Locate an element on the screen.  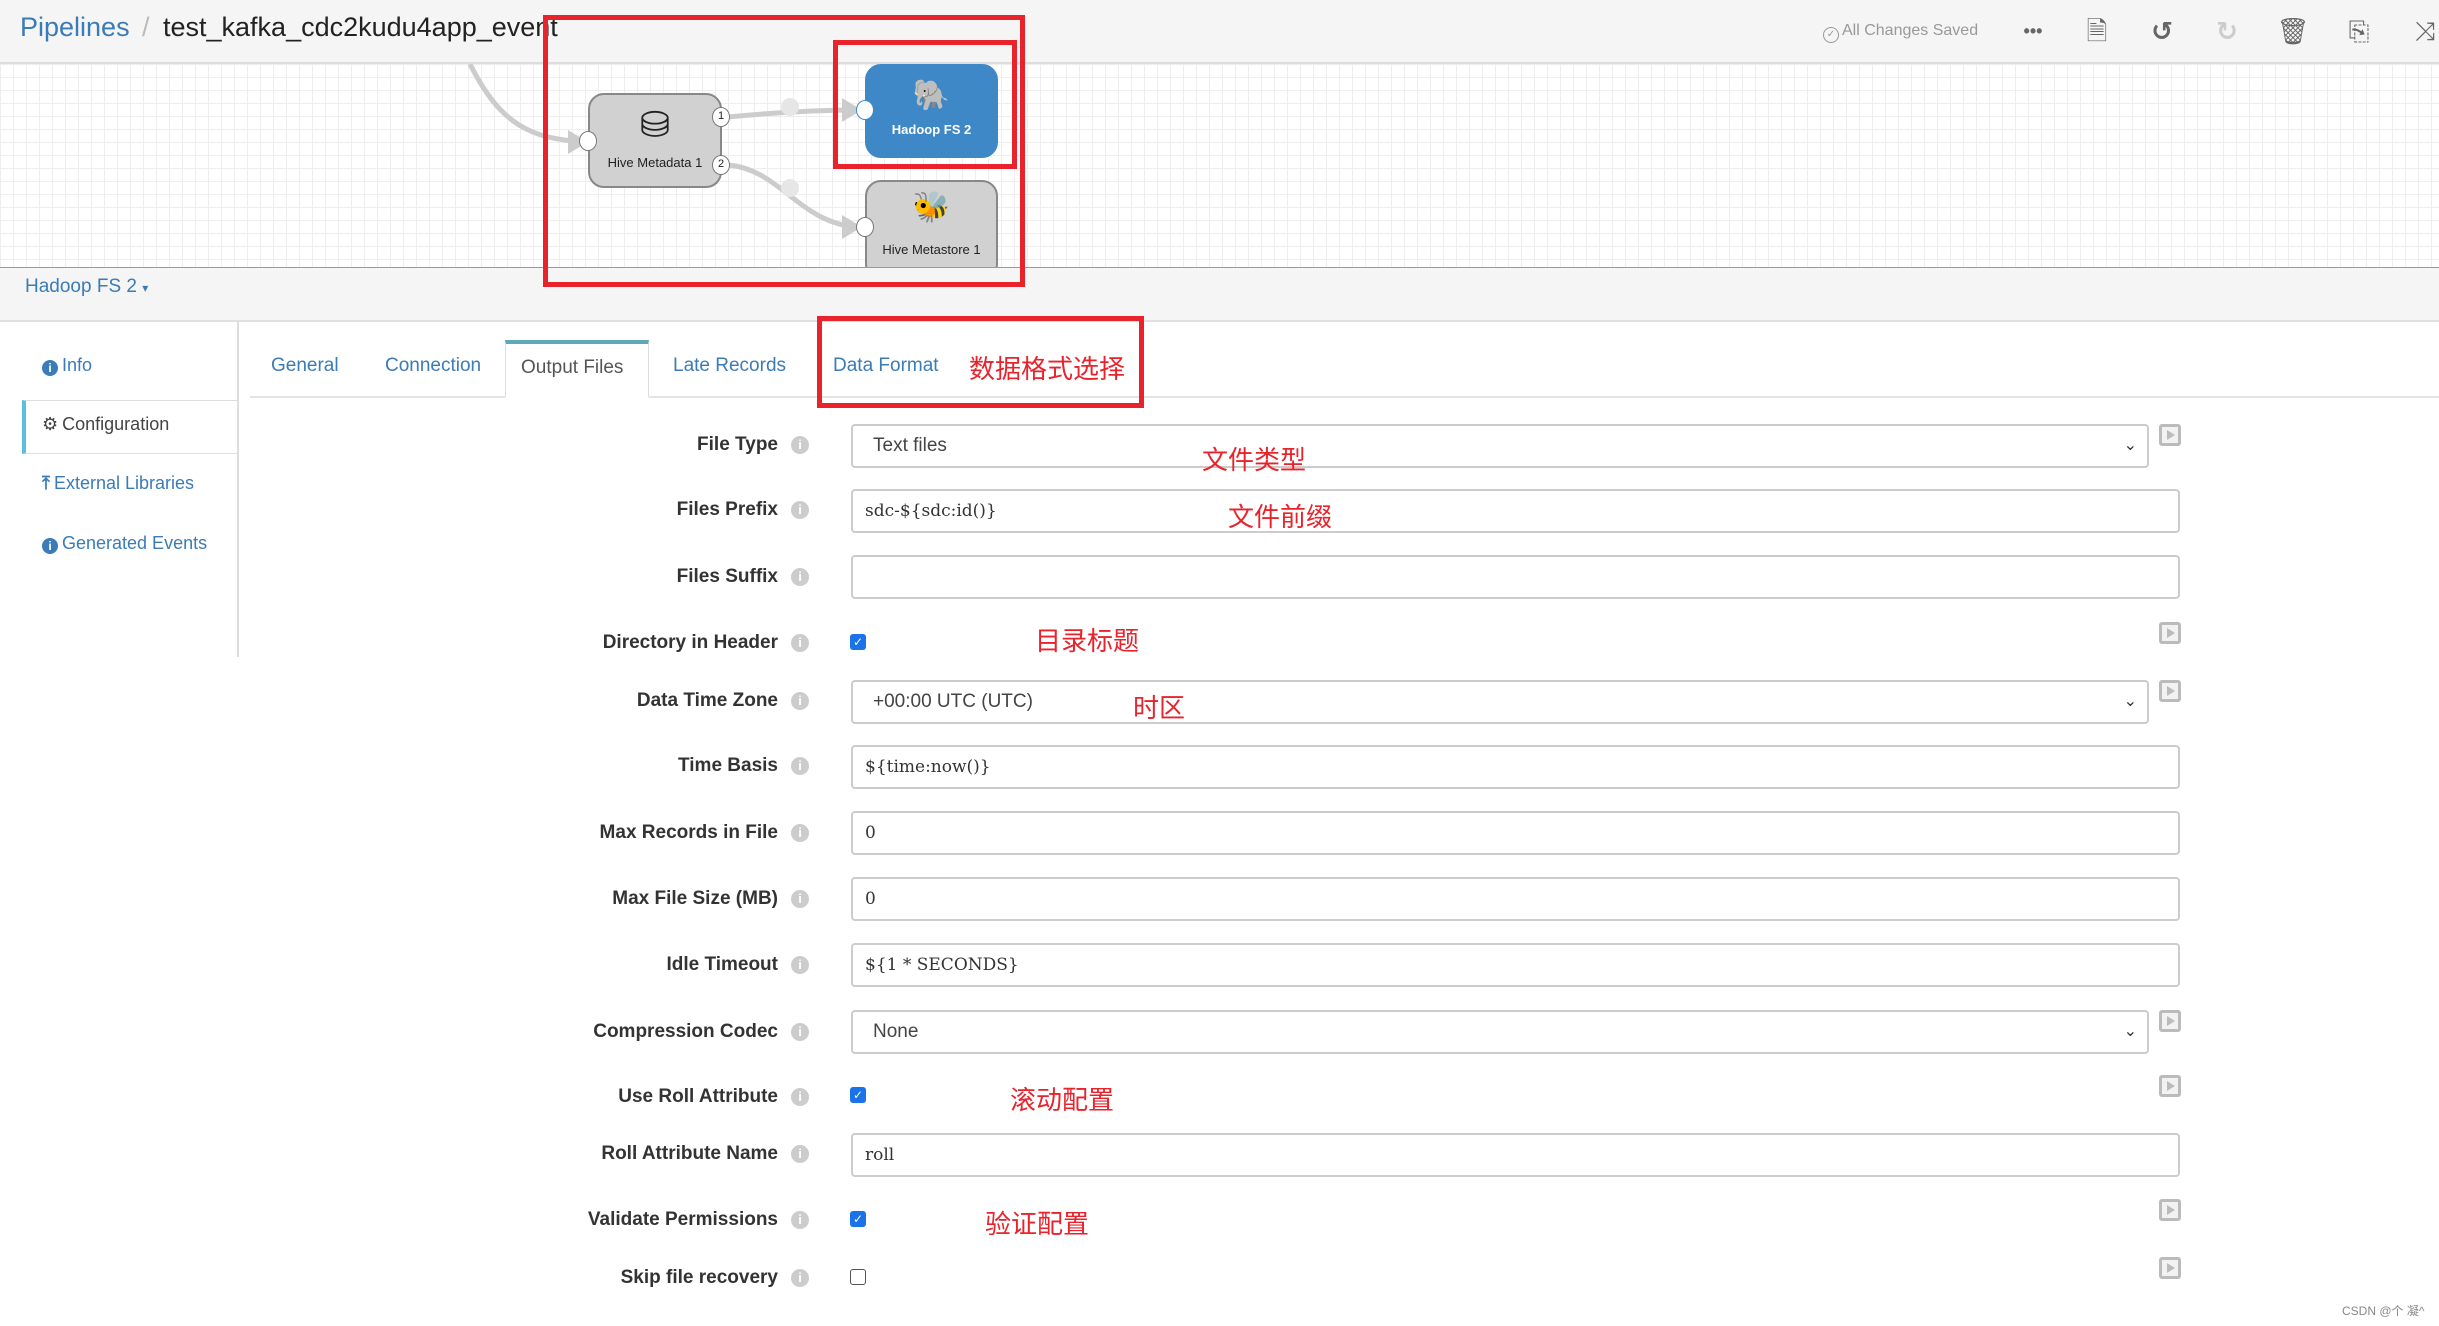
sidebar-item-label: Configuration is located at coordinates (116, 424).